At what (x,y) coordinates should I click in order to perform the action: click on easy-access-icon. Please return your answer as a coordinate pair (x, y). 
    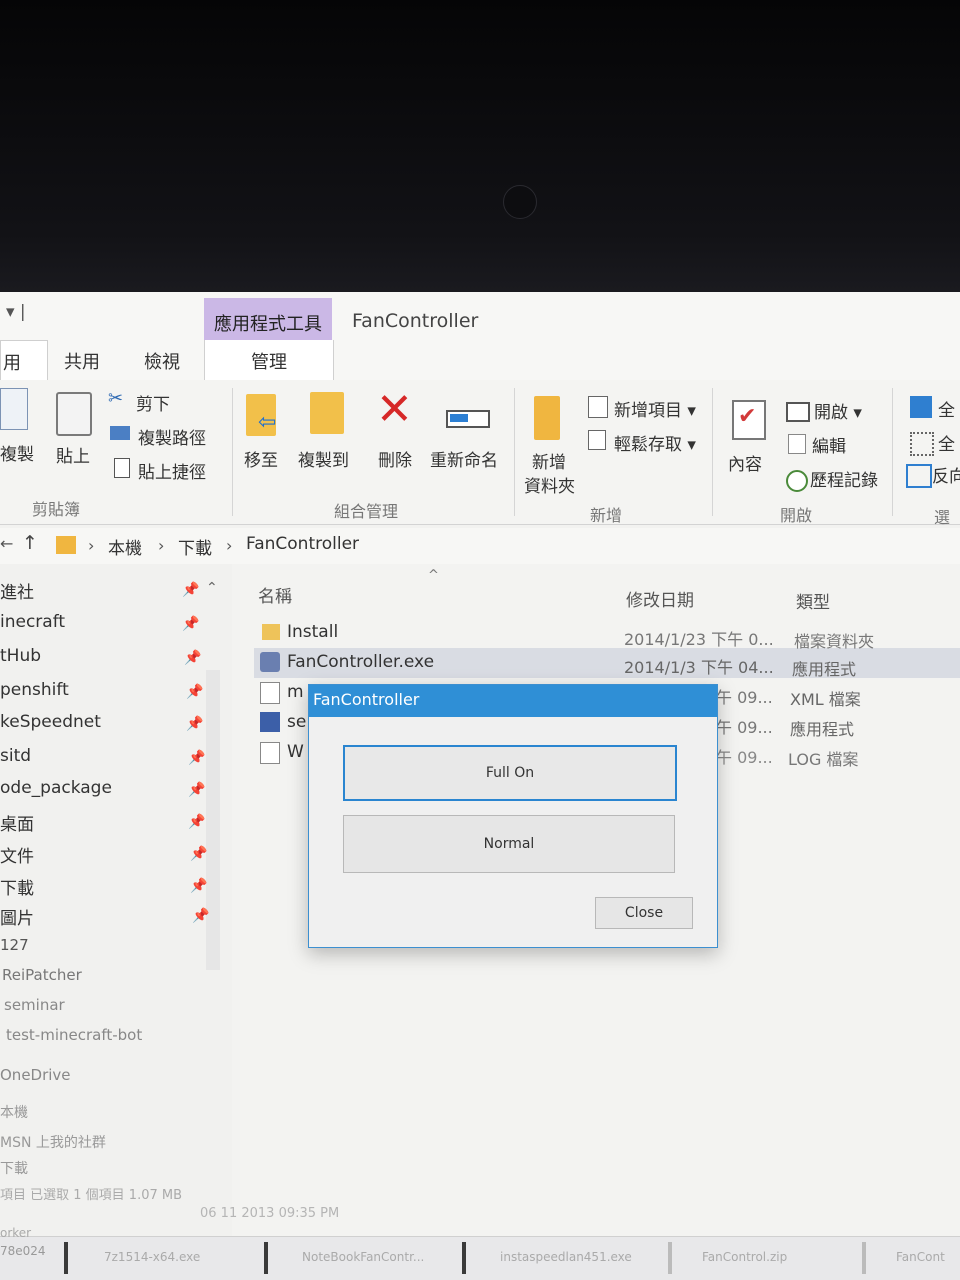
    Looking at the image, I should click on (597, 440).